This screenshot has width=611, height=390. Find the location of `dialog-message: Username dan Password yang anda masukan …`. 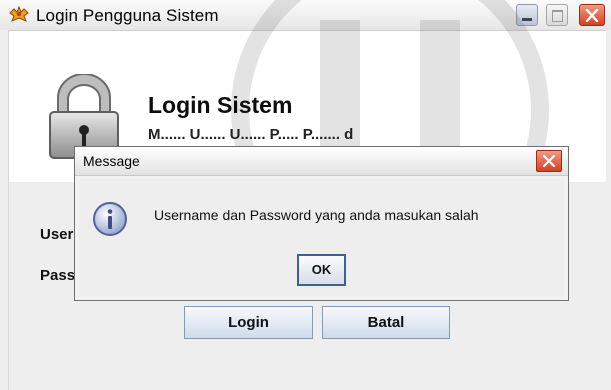

dialog-message: Username dan Password yang anda masukan … is located at coordinates (316, 215).